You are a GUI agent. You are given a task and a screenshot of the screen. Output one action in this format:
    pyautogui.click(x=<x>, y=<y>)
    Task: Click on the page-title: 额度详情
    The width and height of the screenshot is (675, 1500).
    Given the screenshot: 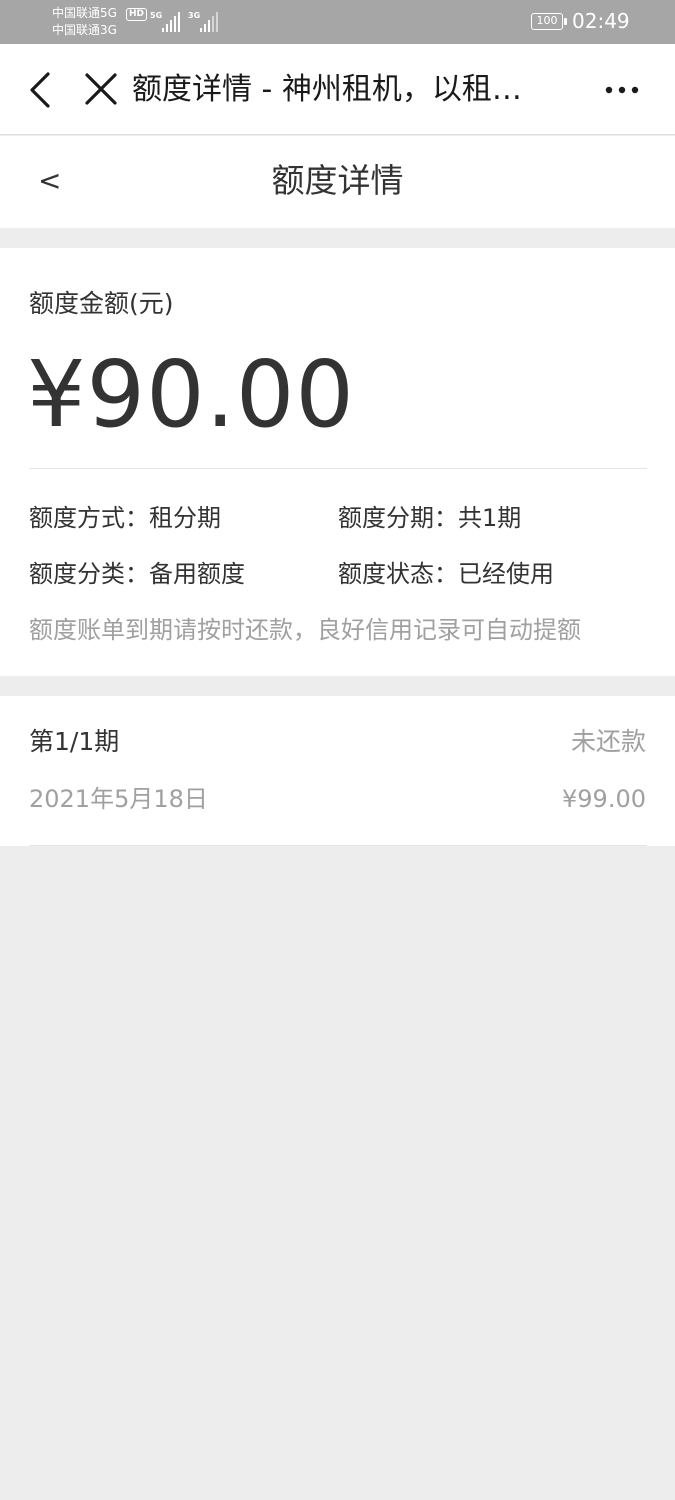 What is the action you would take?
    pyautogui.click(x=337, y=180)
    